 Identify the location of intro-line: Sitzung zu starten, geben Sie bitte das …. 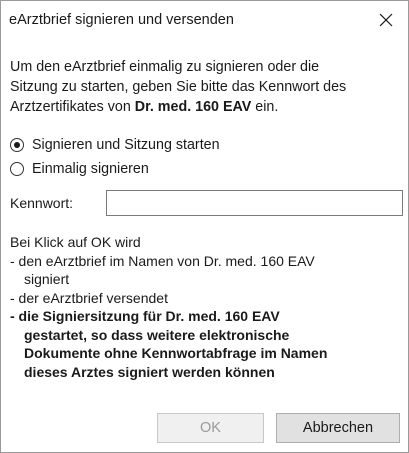
(178, 87).